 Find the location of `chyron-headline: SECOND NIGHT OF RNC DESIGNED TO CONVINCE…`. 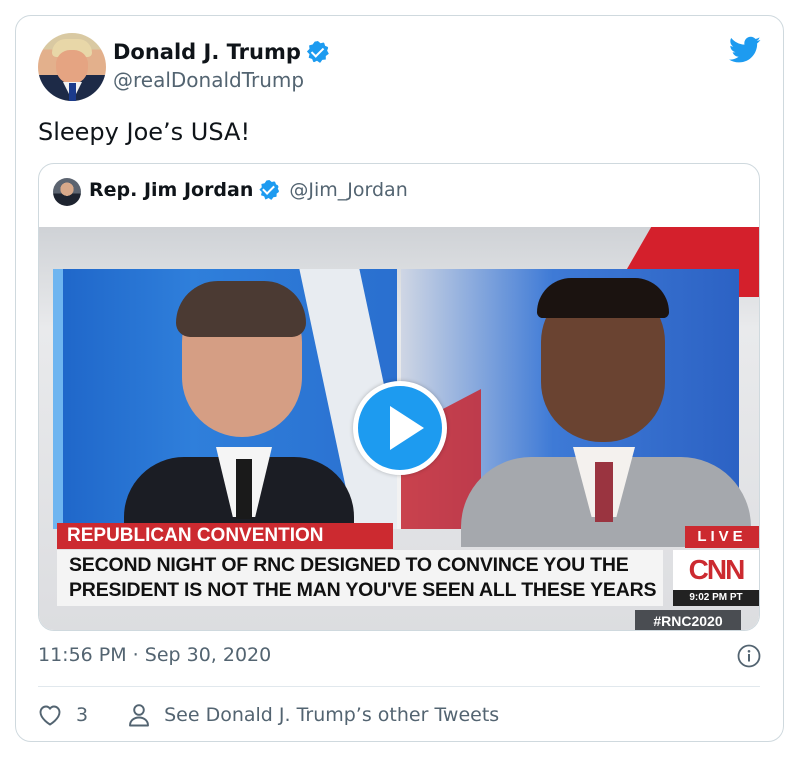

chyron-headline: SECOND NIGHT OF RNC DESIGNED TO CONVINCE… is located at coordinates (360, 578).